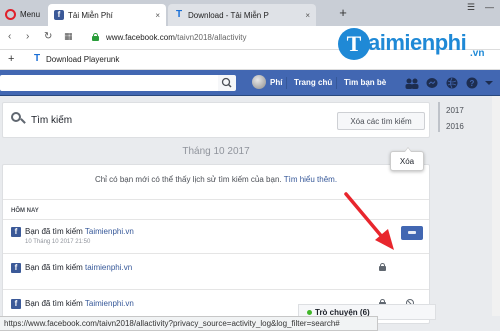  What do you see at coordinates (343, 13) in the screenshot?
I see `new-tab-button: +` at bounding box center [343, 13].